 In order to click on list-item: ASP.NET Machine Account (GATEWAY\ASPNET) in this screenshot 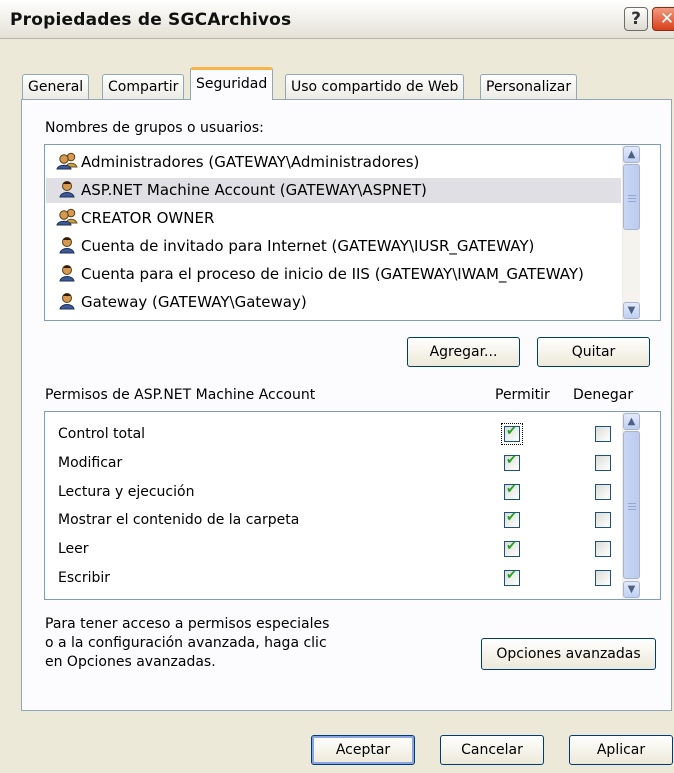, I will do `click(333, 190)`.